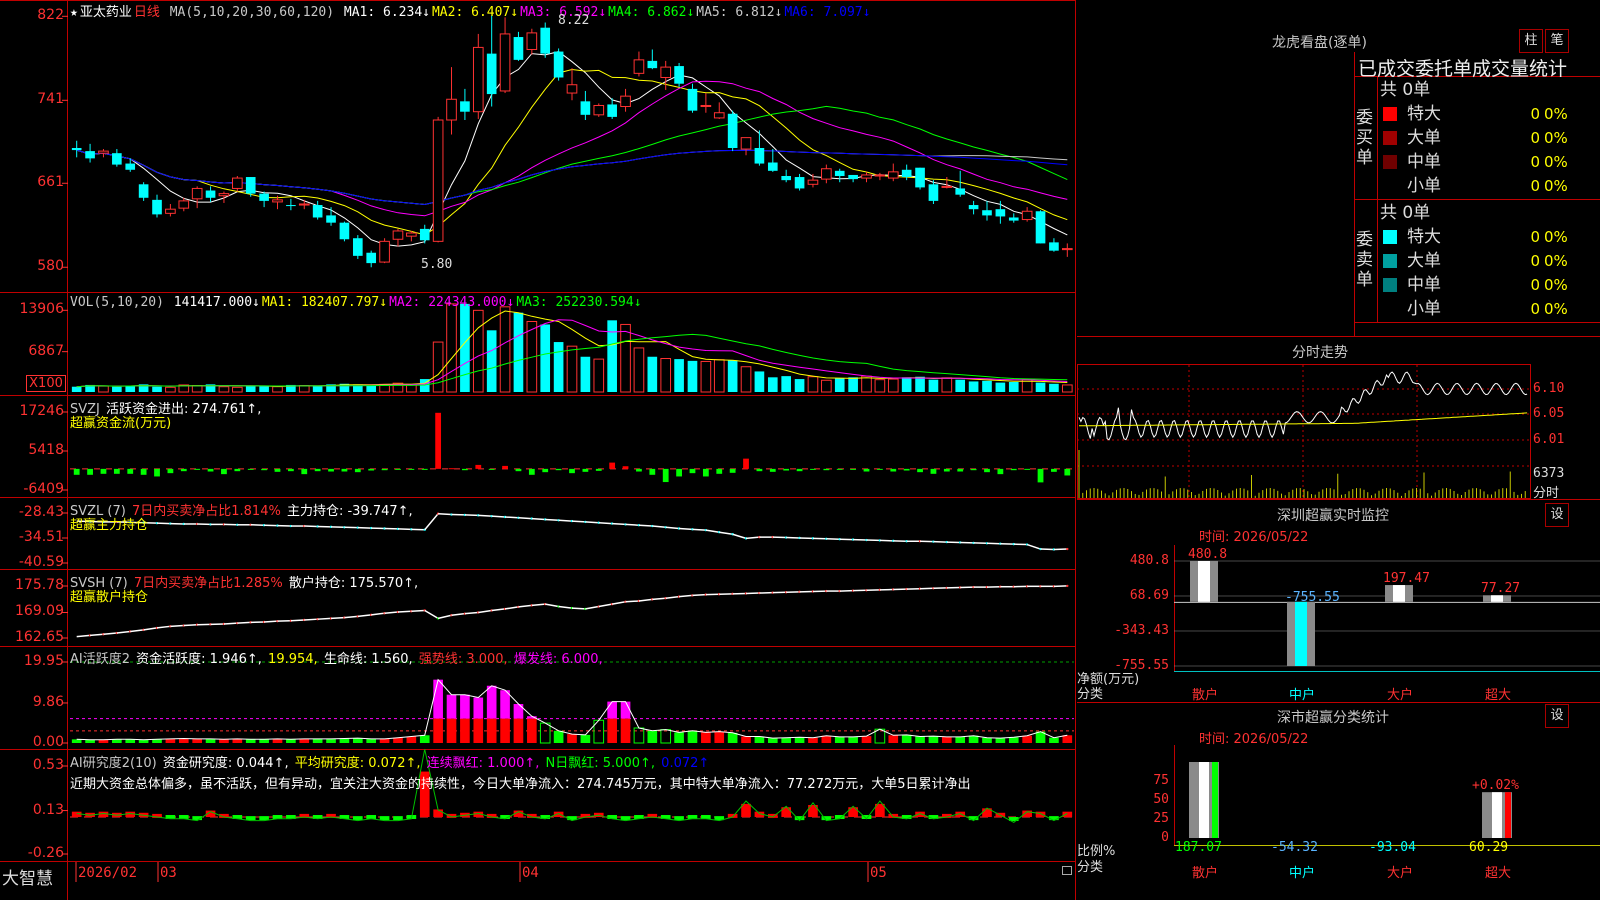 Image resolution: width=1600 pixels, height=900 pixels. I want to click on value-item: 141417.000↓, so click(216, 302).